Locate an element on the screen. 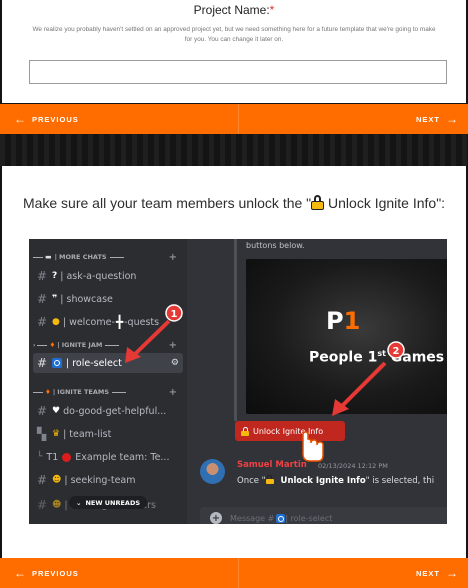 This screenshot has width=468, height=588. pager-bar-top: ← PREVIOUS NEXT → is located at coordinates (234, 119).